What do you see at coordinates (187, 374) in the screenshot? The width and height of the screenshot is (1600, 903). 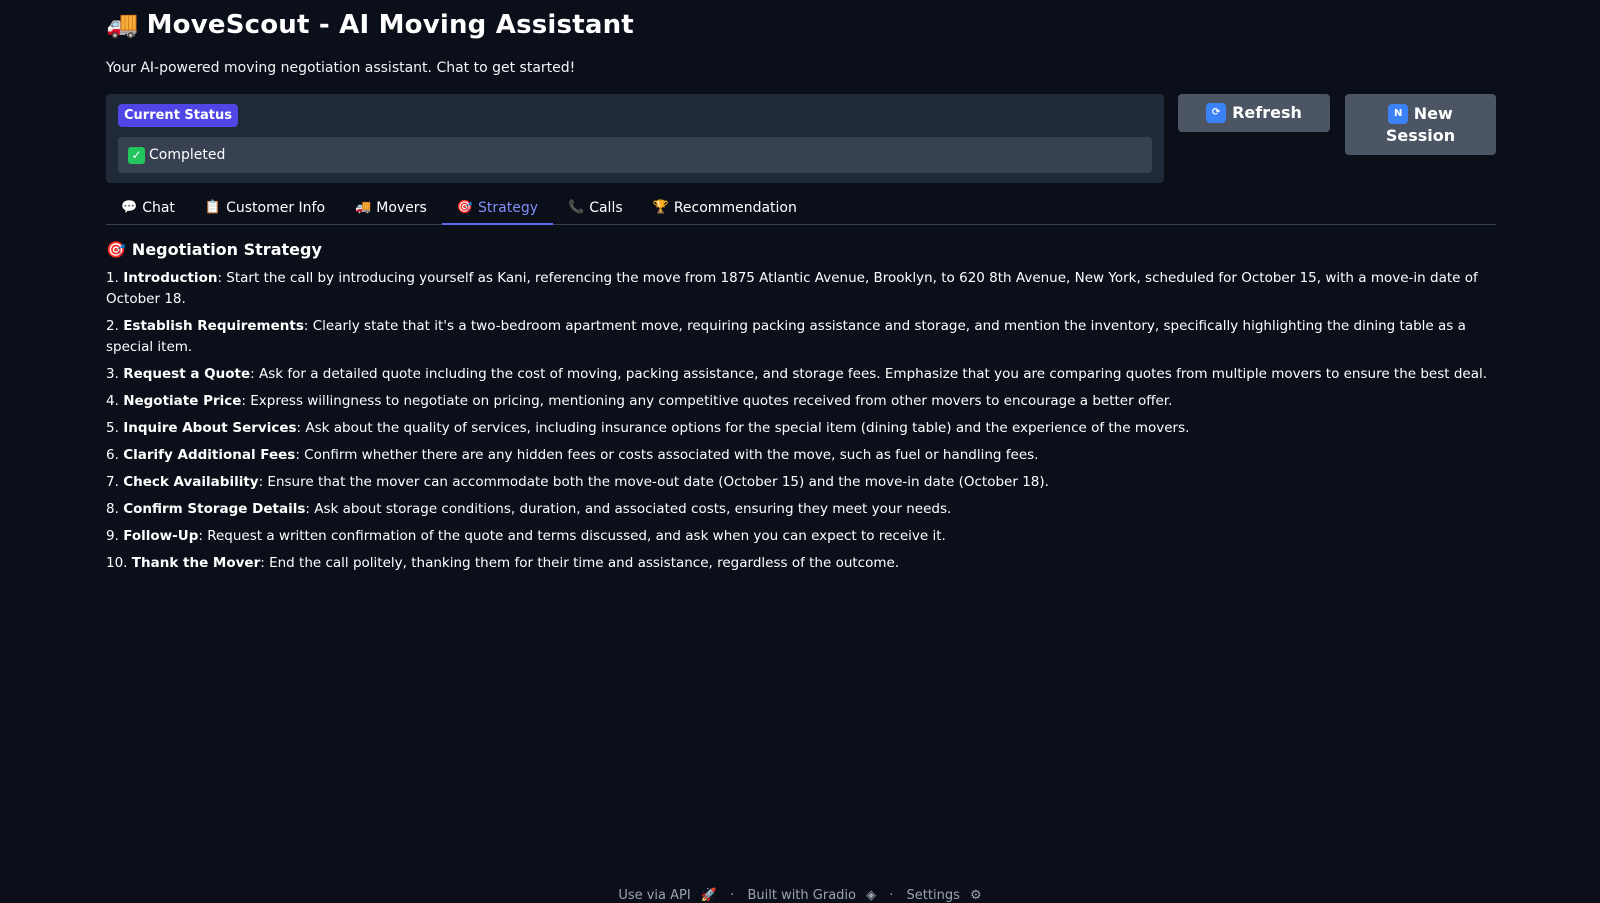 I see `step-title: Request a Quote` at bounding box center [187, 374].